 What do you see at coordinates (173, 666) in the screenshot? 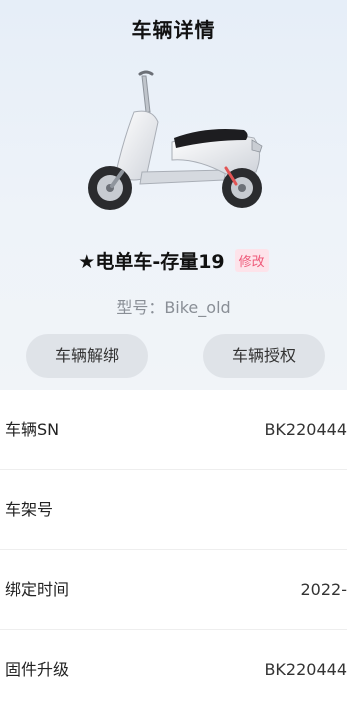
I see `detail-row-firmware-upgrade: 固件升级 BK220444` at bounding box center [173, 666].